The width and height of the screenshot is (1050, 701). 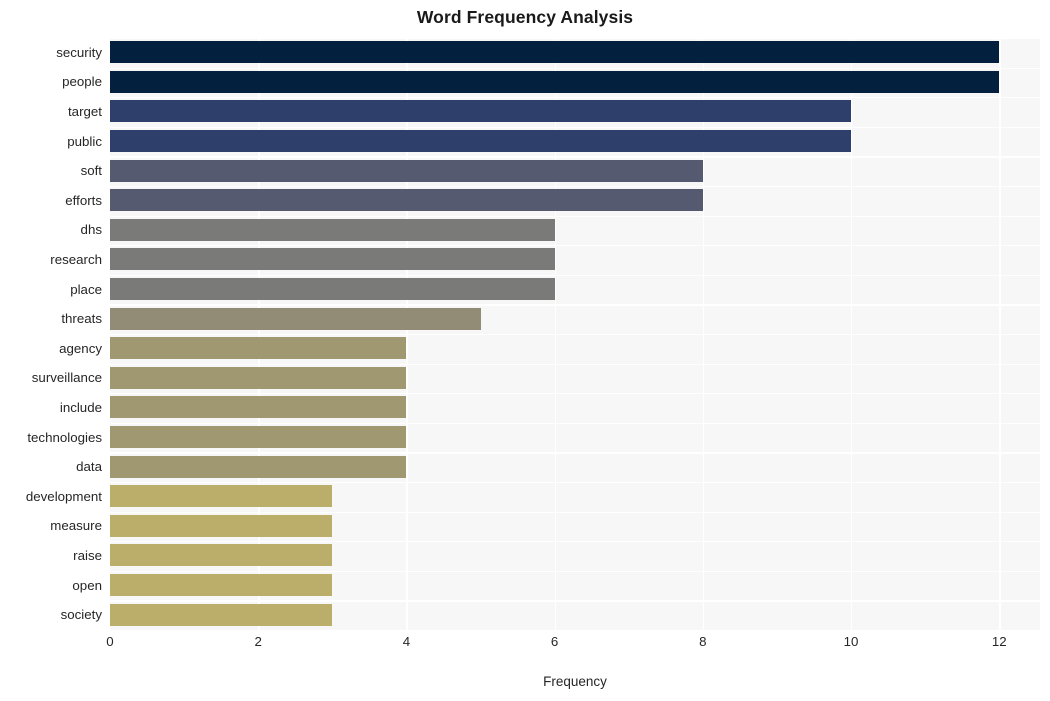 I want to click on chart-title: Word Frequency Analysis, so click(x=525, y=17).